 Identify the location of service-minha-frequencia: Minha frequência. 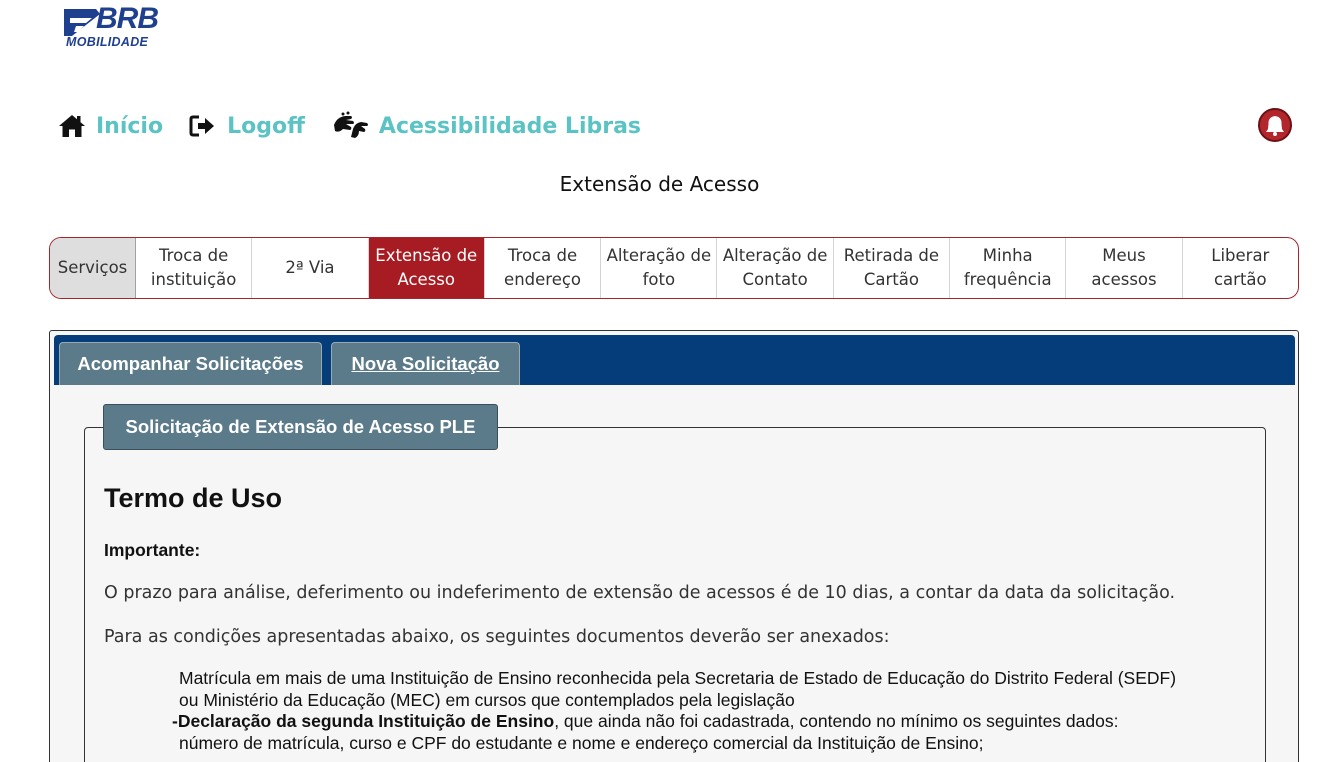
(1008, 268).